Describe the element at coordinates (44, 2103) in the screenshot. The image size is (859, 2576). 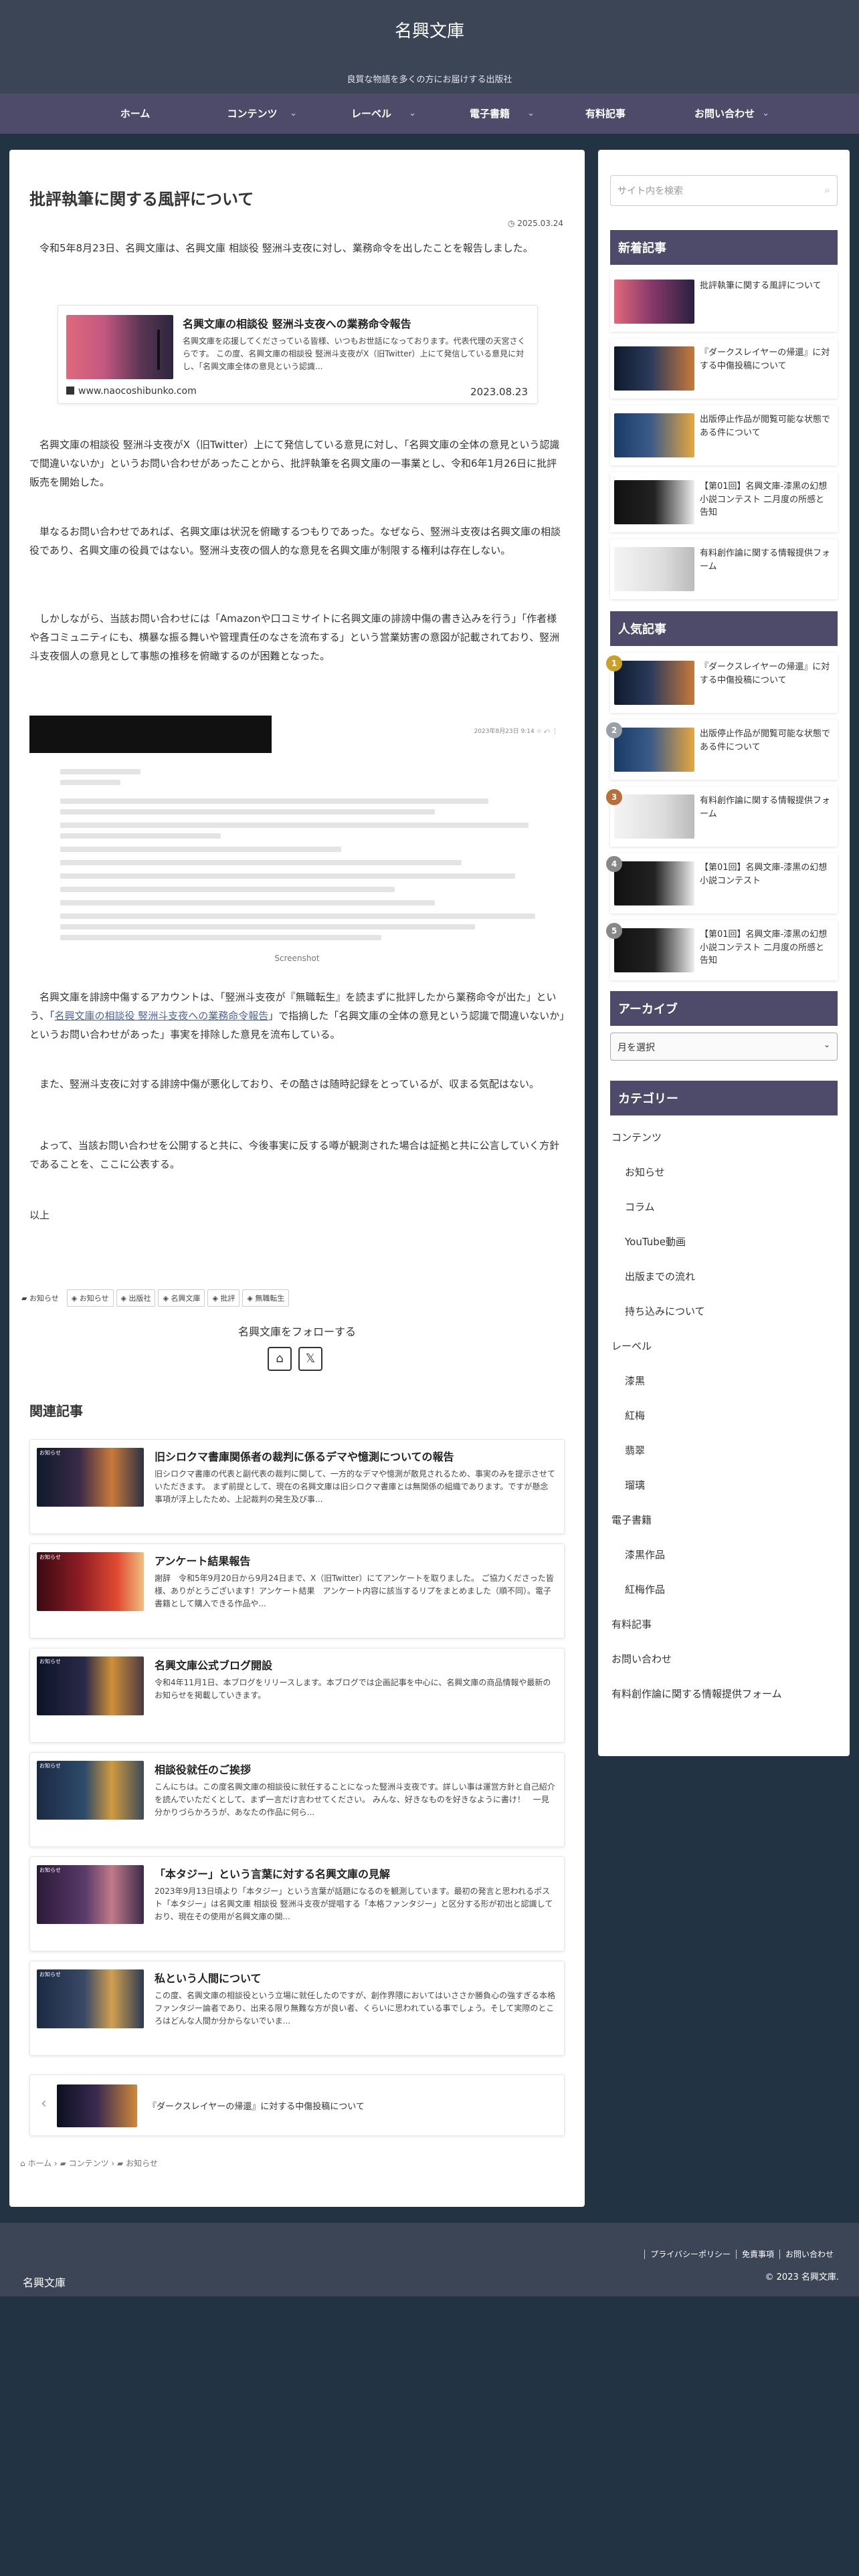
I see `chevron-left-icon: ‹` at that location.